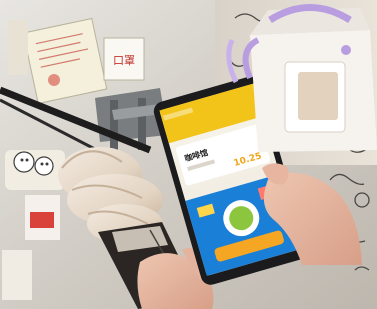  I want to click on sign-2-text: 口罩, so click(124, 60).